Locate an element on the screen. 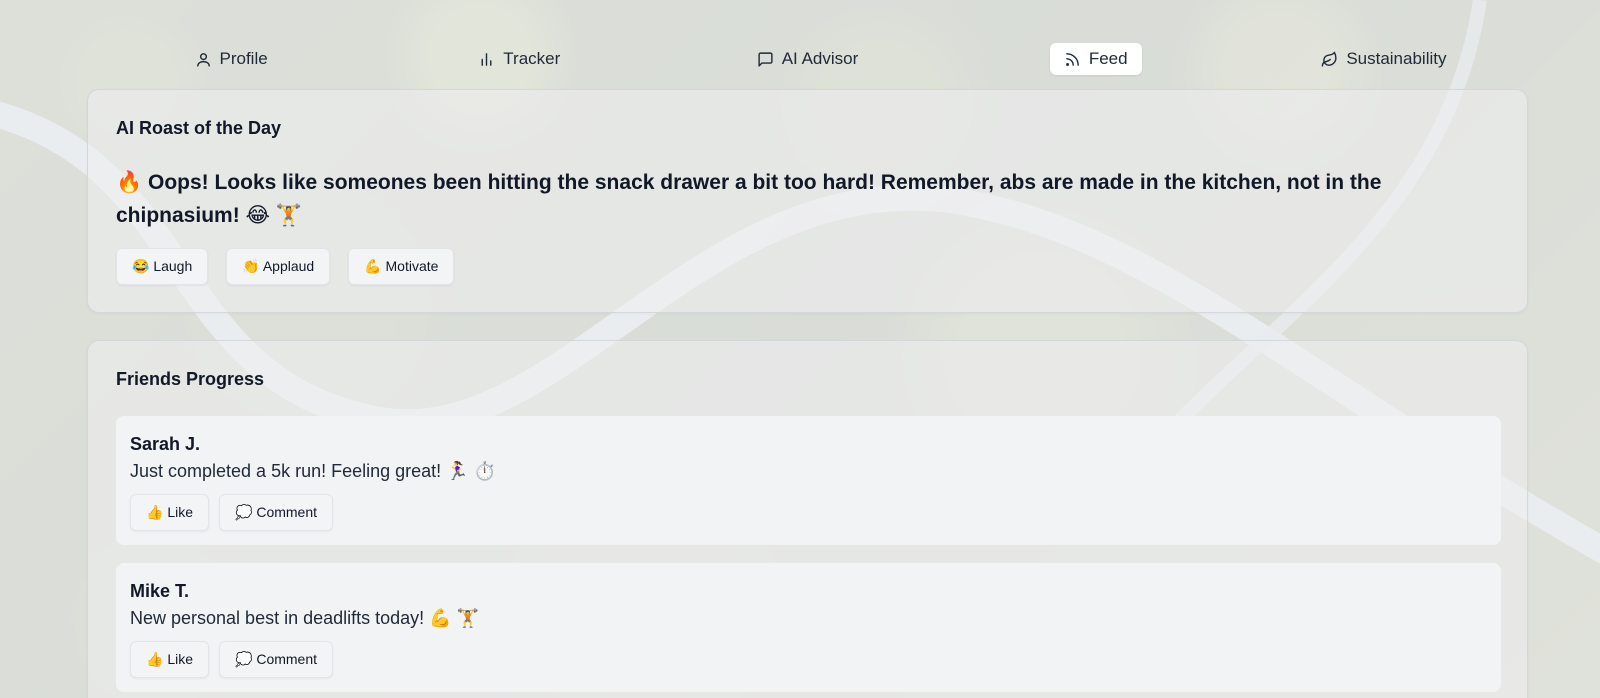 This screenshot has width=1600, height=698. tab-ai-advisor-label: AI Advisor is located at coordinates (820, 58).